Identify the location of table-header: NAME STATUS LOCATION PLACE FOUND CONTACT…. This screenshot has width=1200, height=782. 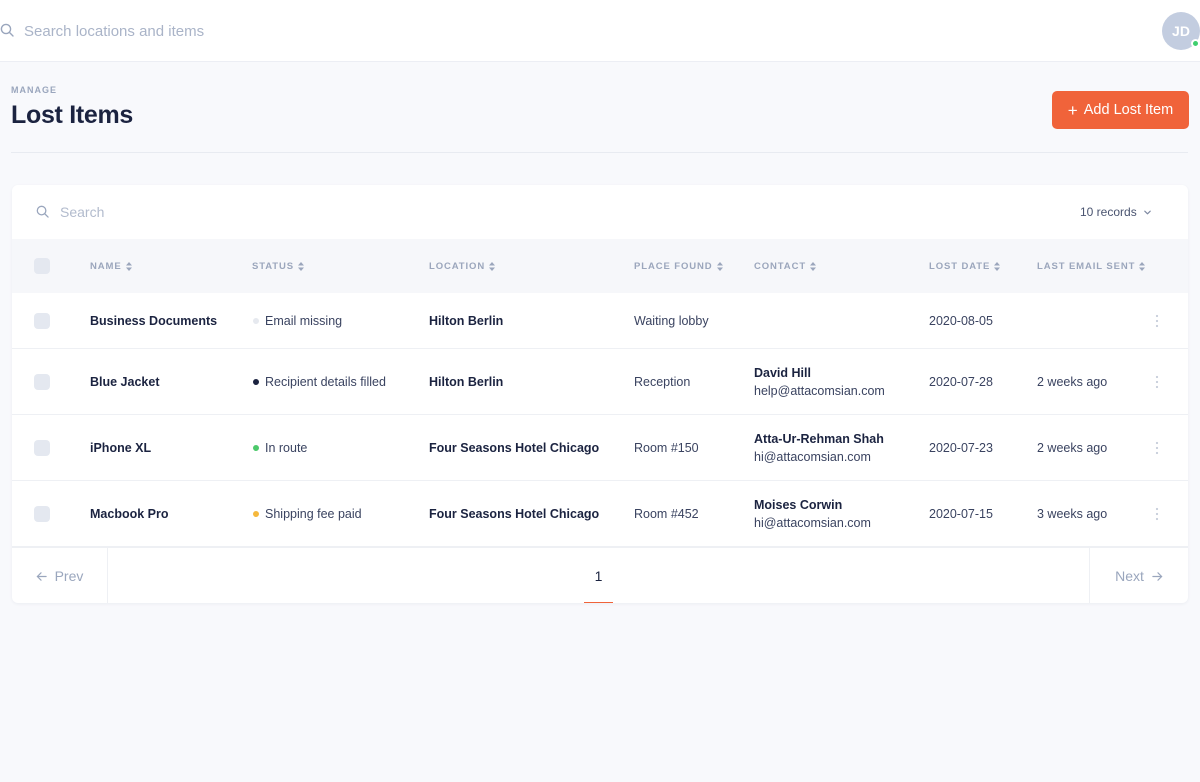
(600, 266).